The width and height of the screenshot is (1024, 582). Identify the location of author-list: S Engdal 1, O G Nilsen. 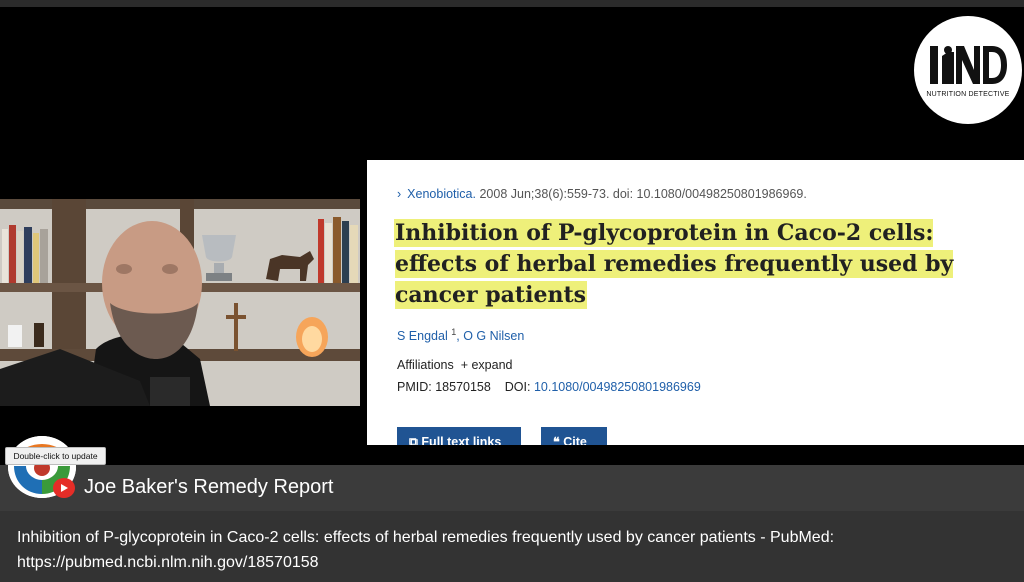
(460, 335).